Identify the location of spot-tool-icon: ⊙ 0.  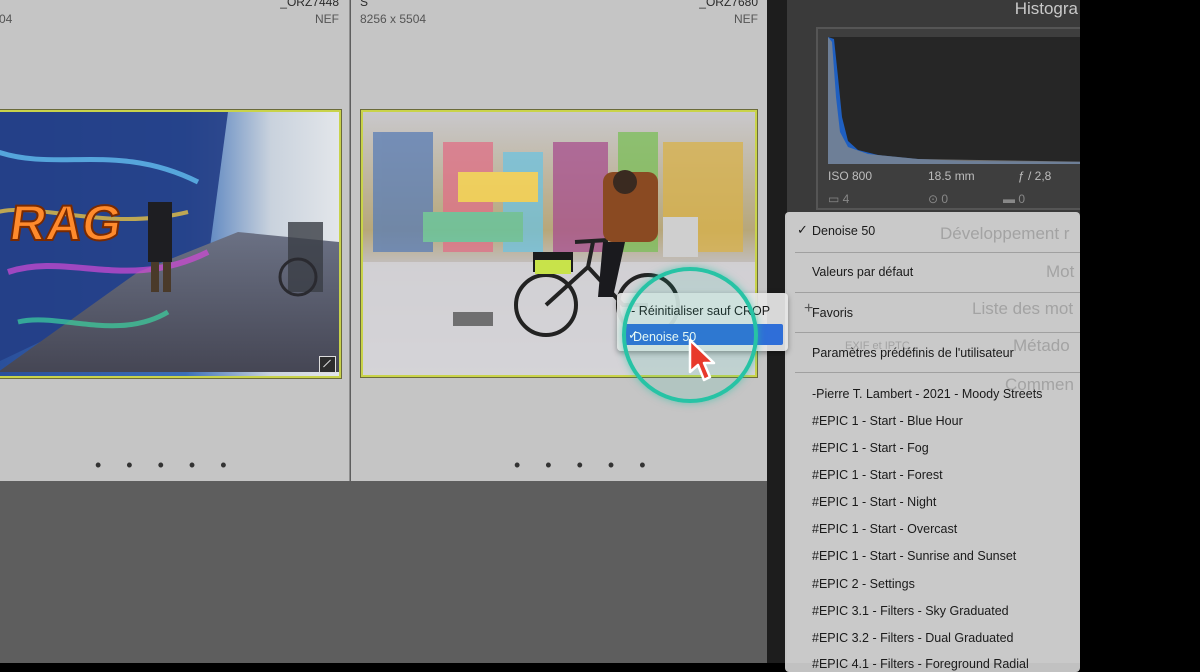
(938, 199).